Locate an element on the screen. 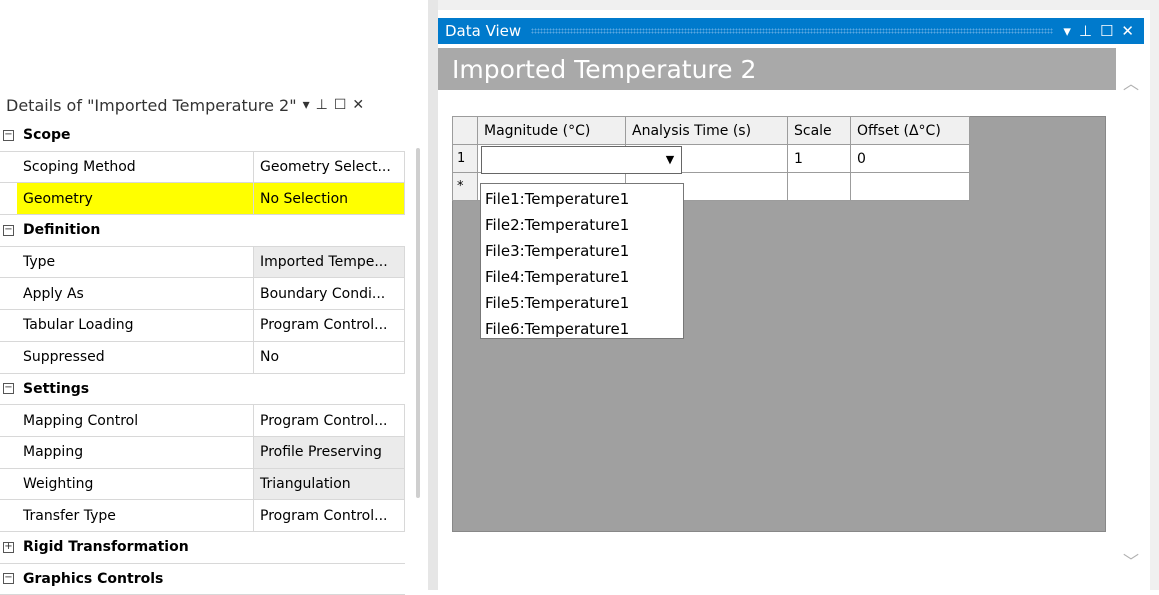 Image resolution: width=1159 pixels, height=595 pixels. column-header: Scale is located at coordinates (819, 130).